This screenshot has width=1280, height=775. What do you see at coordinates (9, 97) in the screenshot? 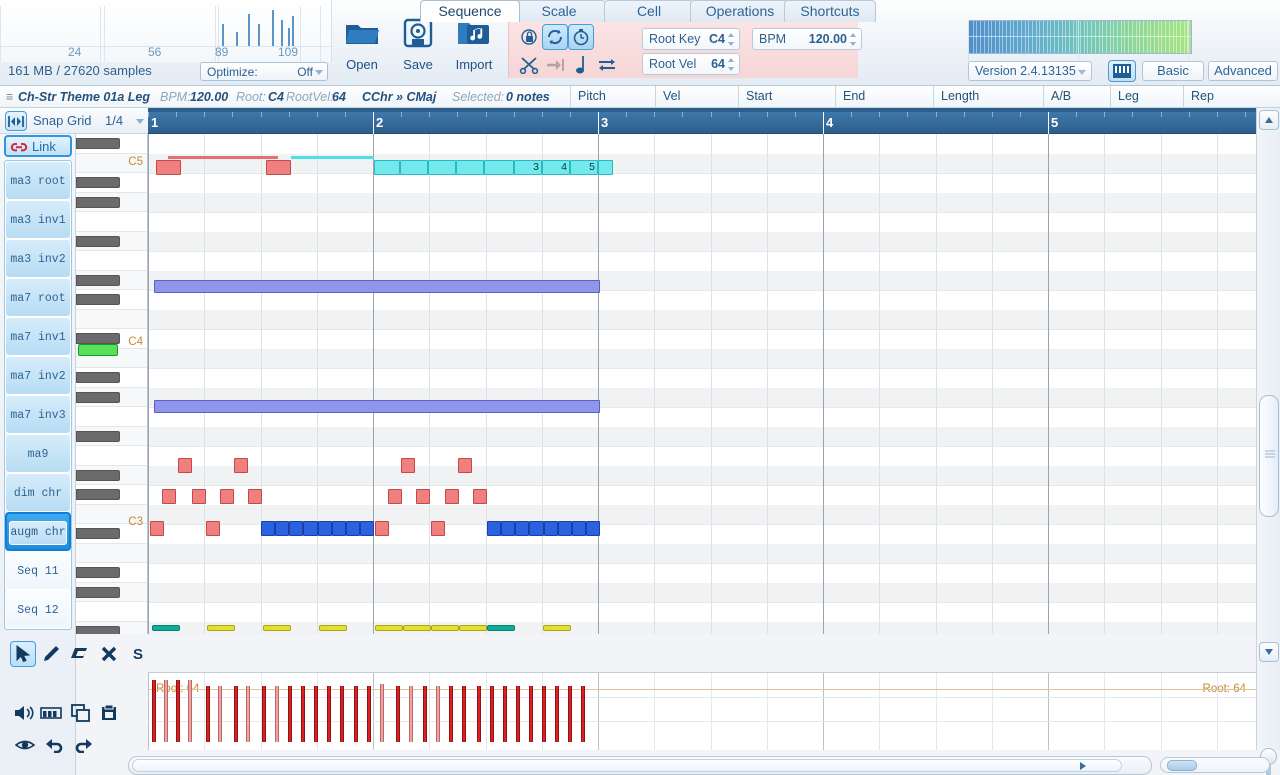
I see `hamburger-icon: ≡` at bounding box center [9, 97].